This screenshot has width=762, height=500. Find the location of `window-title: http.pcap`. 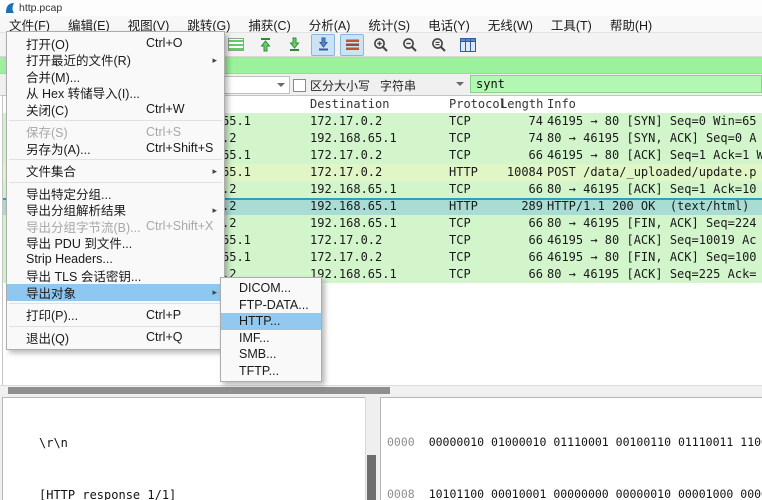

window-title: http.pcap is located at coordinates (41, 8).